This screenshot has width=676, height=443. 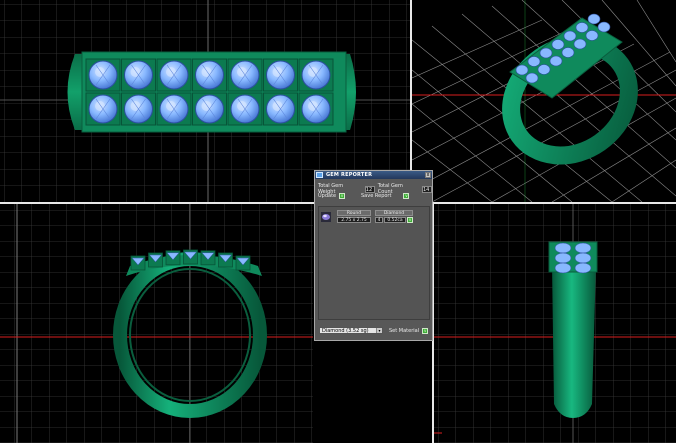 I want to click on gem-size: 2.75 x 2.75, so click(x=354, y=220).